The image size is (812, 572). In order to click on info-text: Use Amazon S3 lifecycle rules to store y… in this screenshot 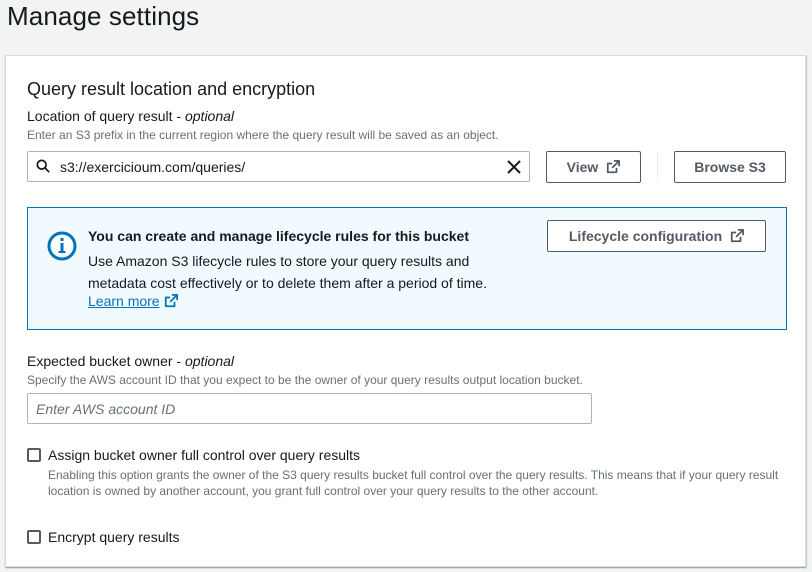, I will do `click(287, 272)`.